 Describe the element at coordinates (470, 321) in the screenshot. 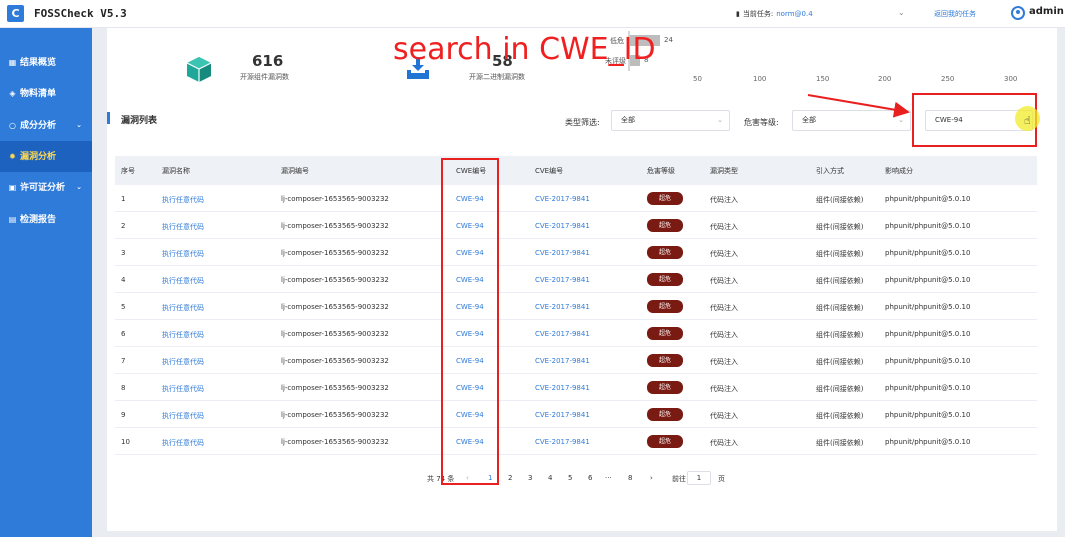

I see `cwe-column-highlight-box` at that location.